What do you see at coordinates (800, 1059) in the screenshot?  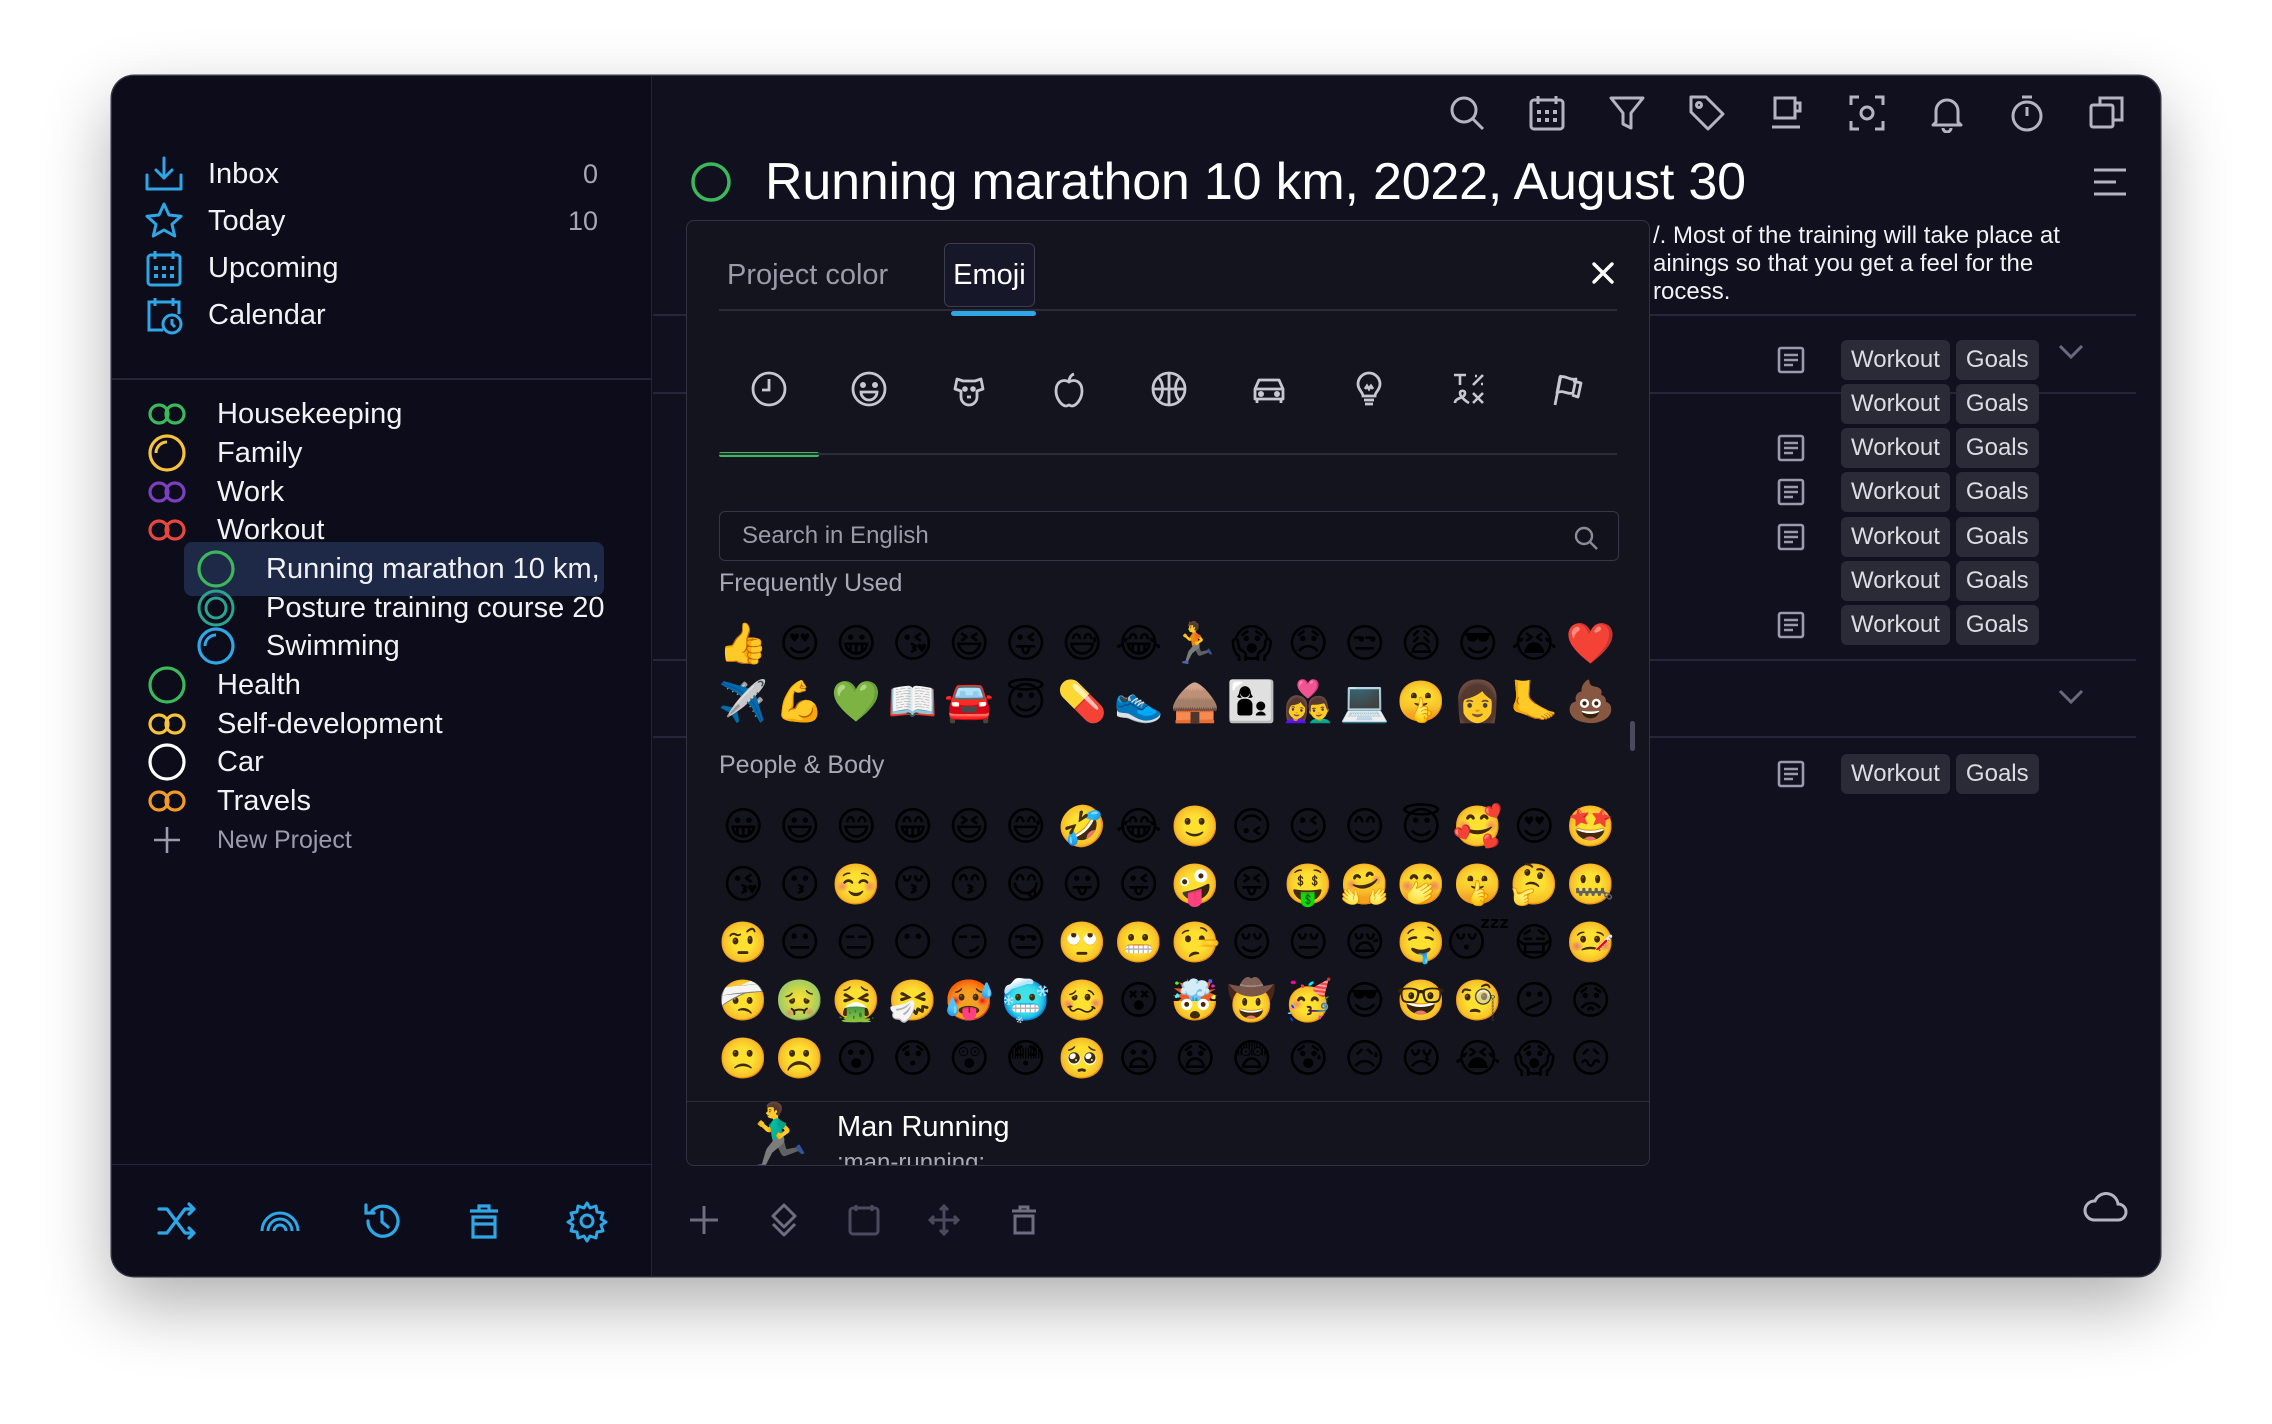 I see `emoji-cell: ☹️` at bounding box center [800, 1059].